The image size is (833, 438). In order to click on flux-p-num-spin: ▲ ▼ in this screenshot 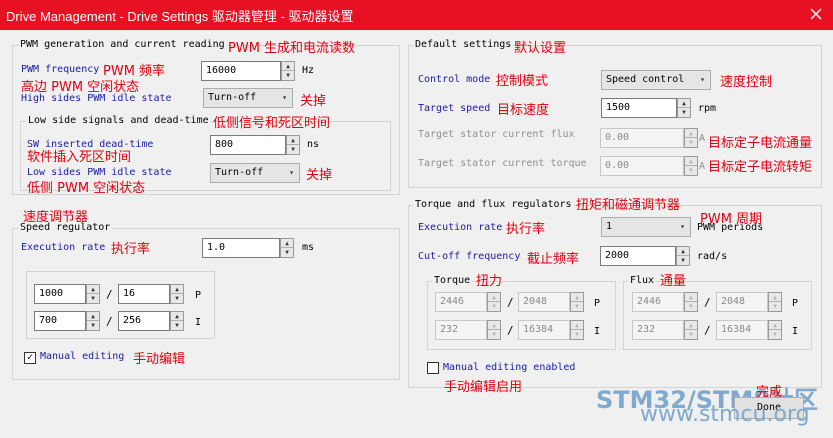, I will do `click(691, 302)`.